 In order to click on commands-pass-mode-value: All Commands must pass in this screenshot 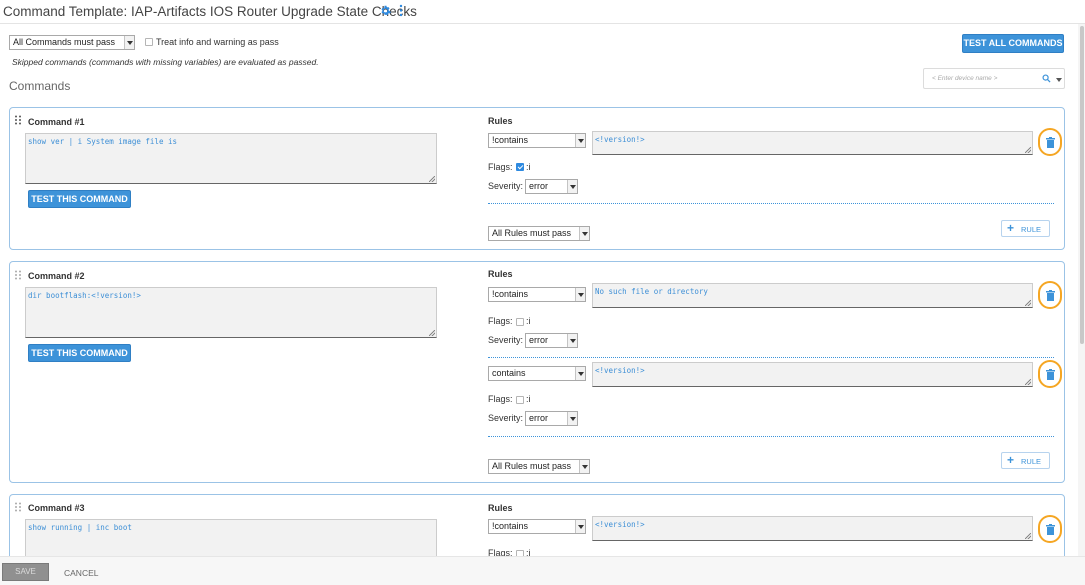, I will do `click(64, 42)`.